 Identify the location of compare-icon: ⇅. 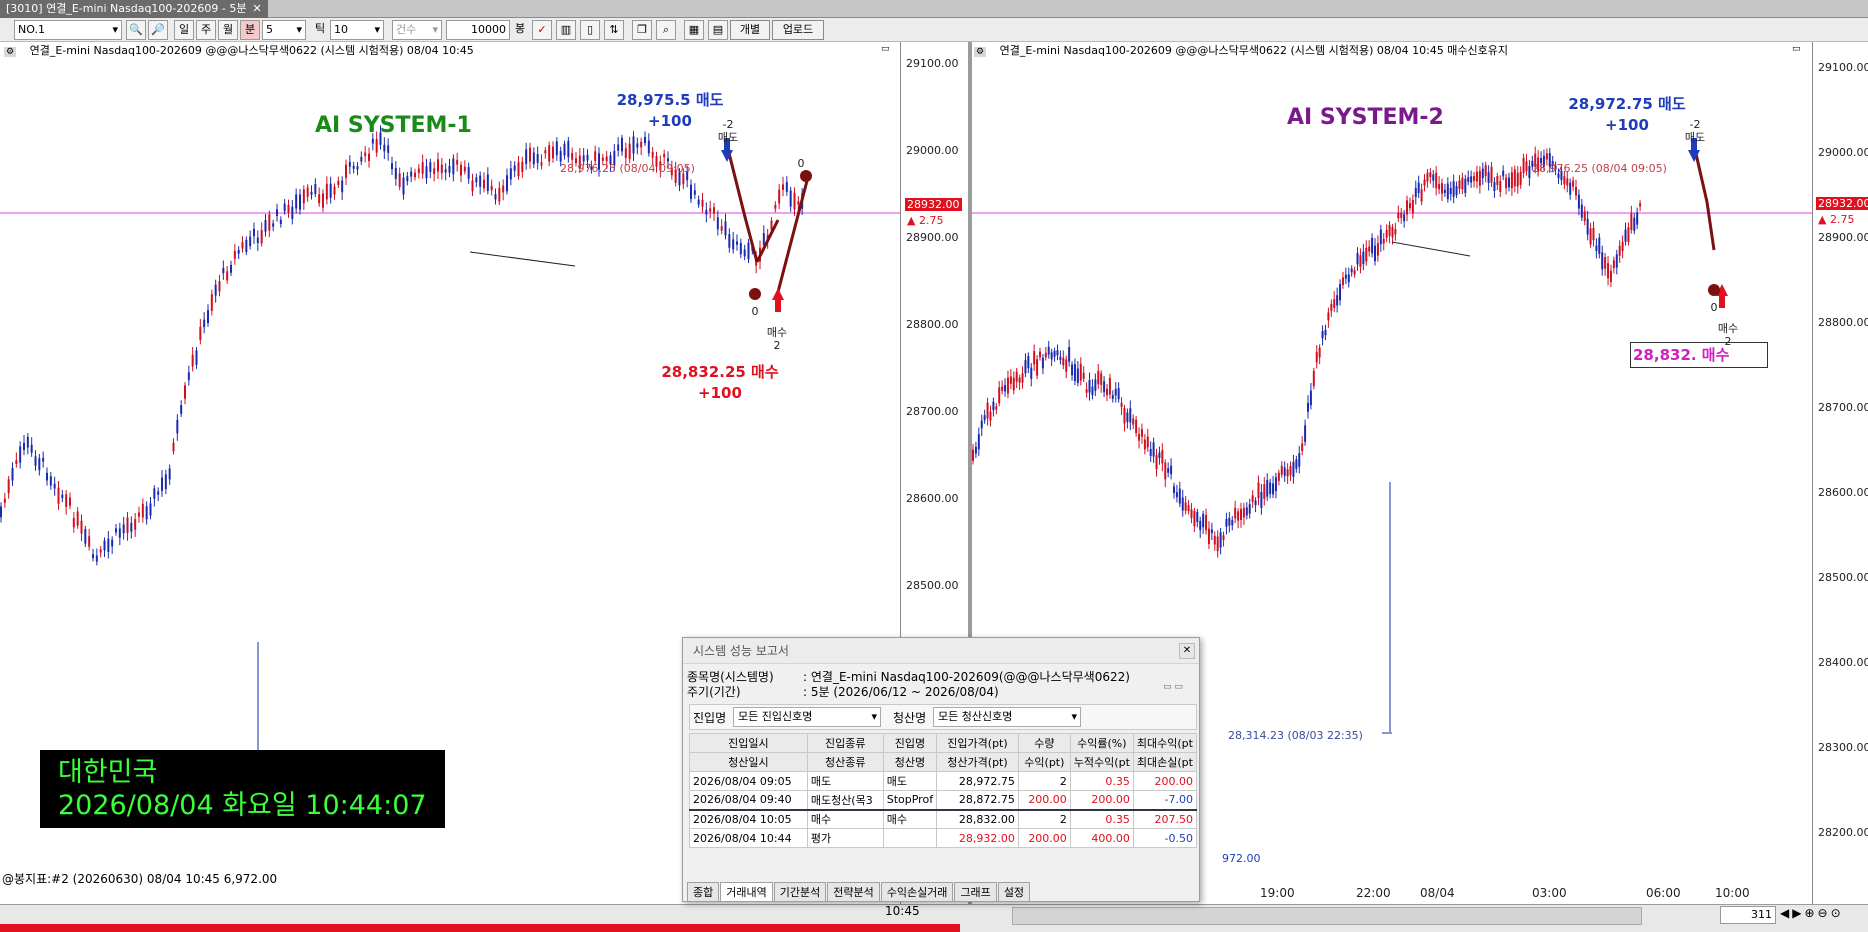
(614, 30).